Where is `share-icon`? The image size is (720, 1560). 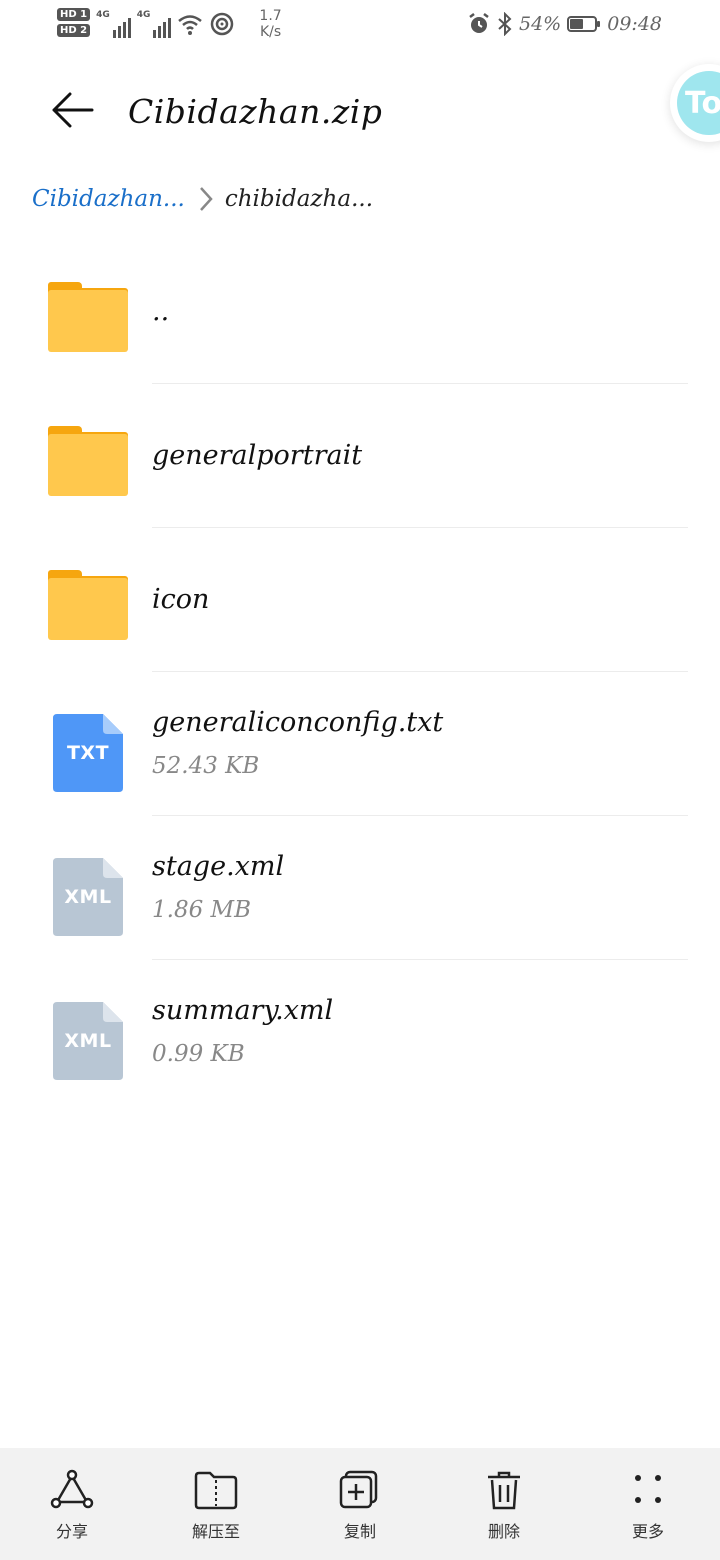 share-icon is located at coordinates (72, 1489).